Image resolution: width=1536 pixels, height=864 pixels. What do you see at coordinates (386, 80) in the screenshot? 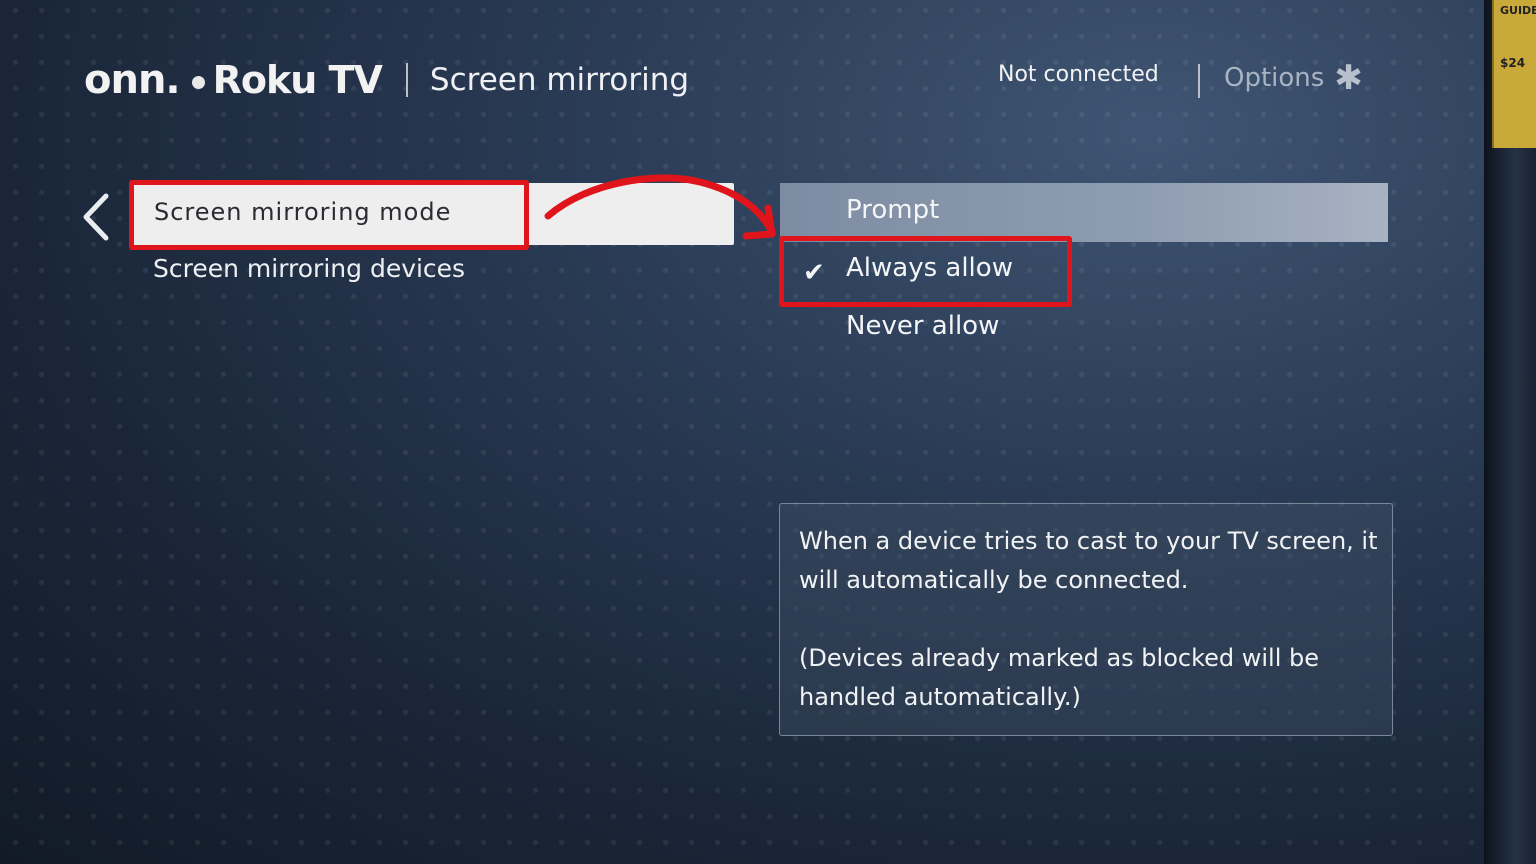
I see `header-brand: onn. Roku TV Screen mirroring` at bounding box center [386, 80].